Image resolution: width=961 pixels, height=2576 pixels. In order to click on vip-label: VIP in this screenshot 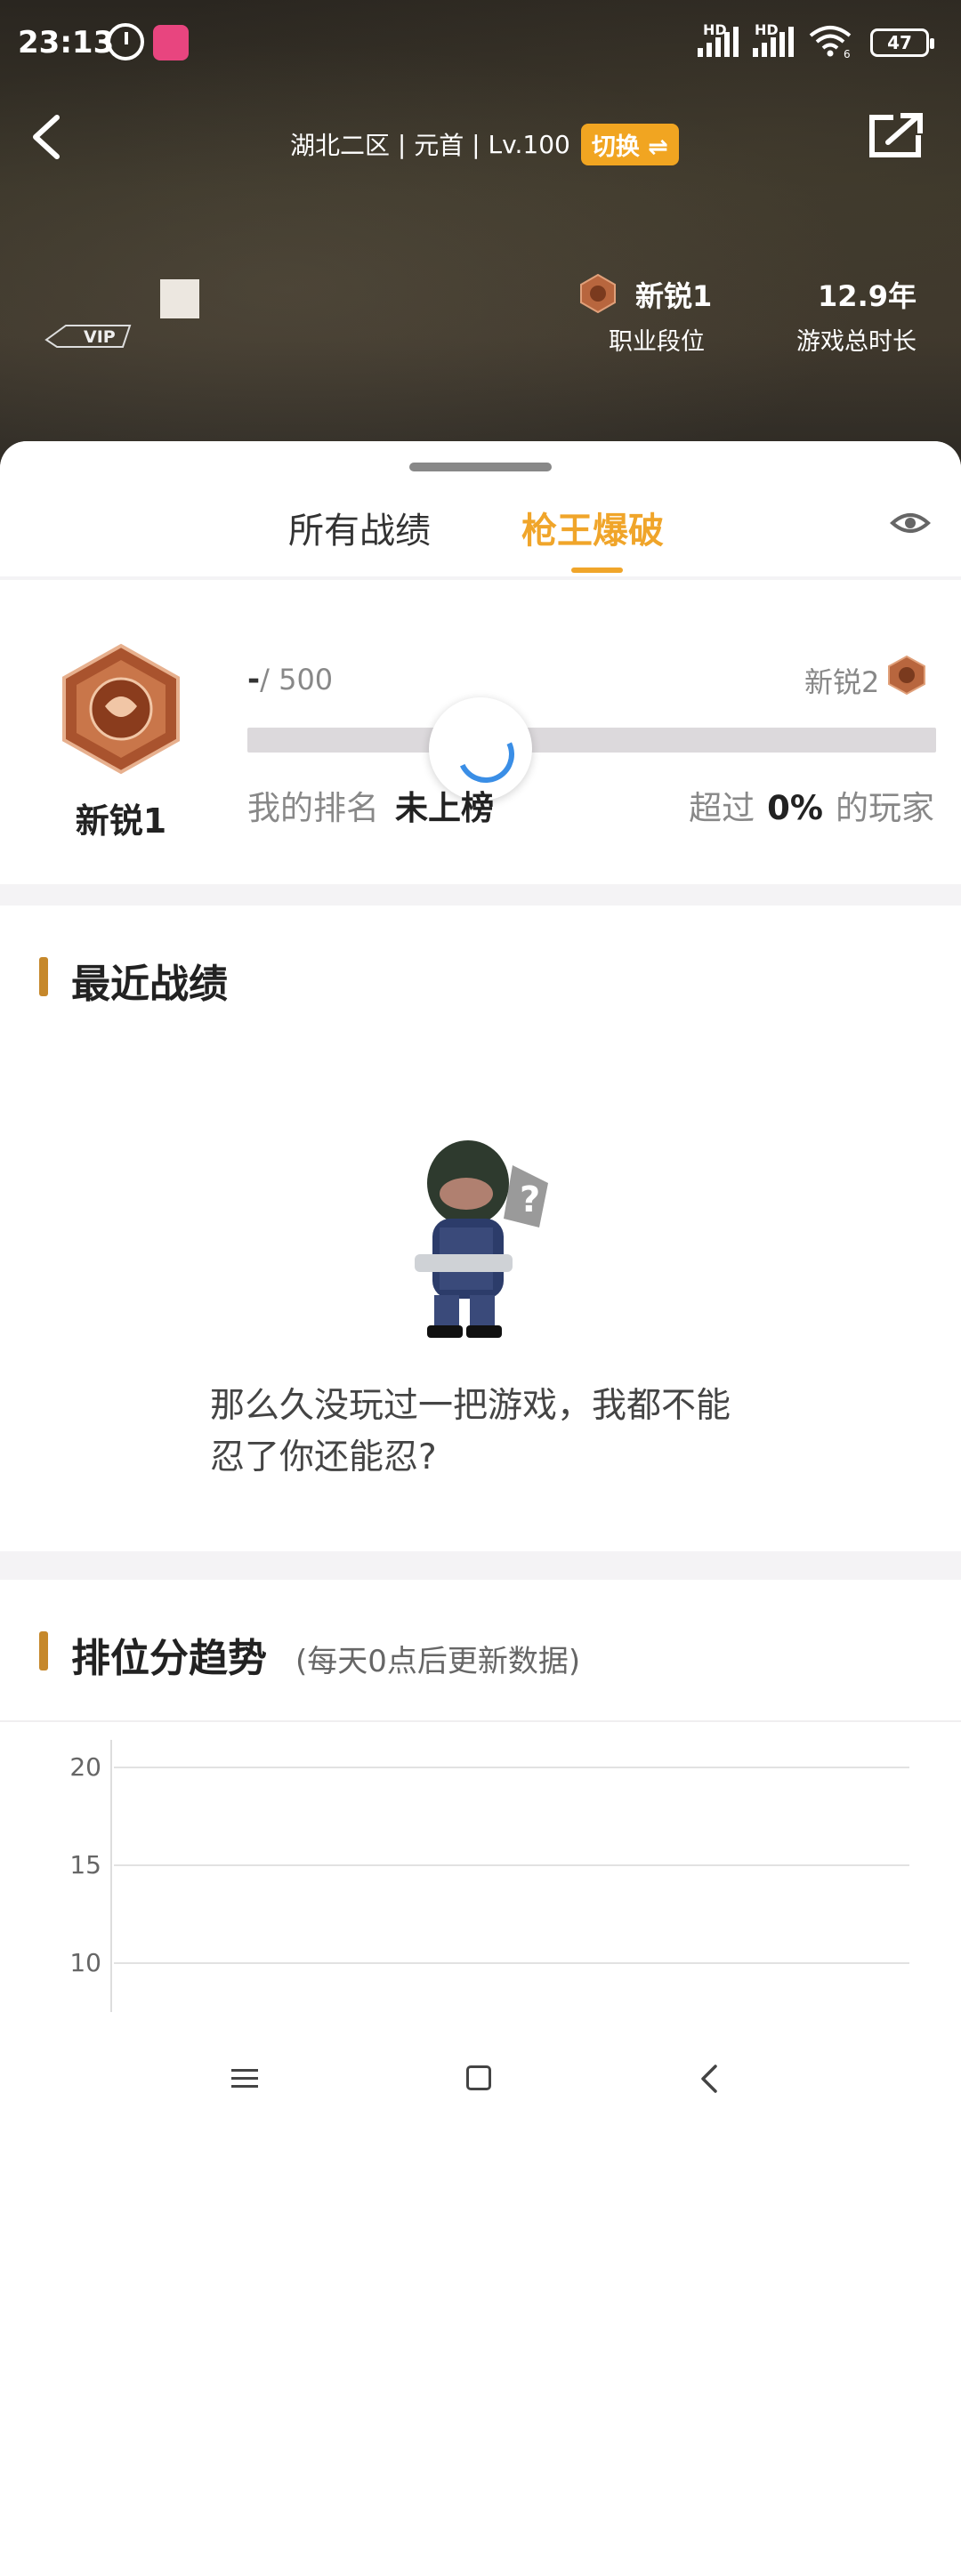, I will do `click(100, 337)`.